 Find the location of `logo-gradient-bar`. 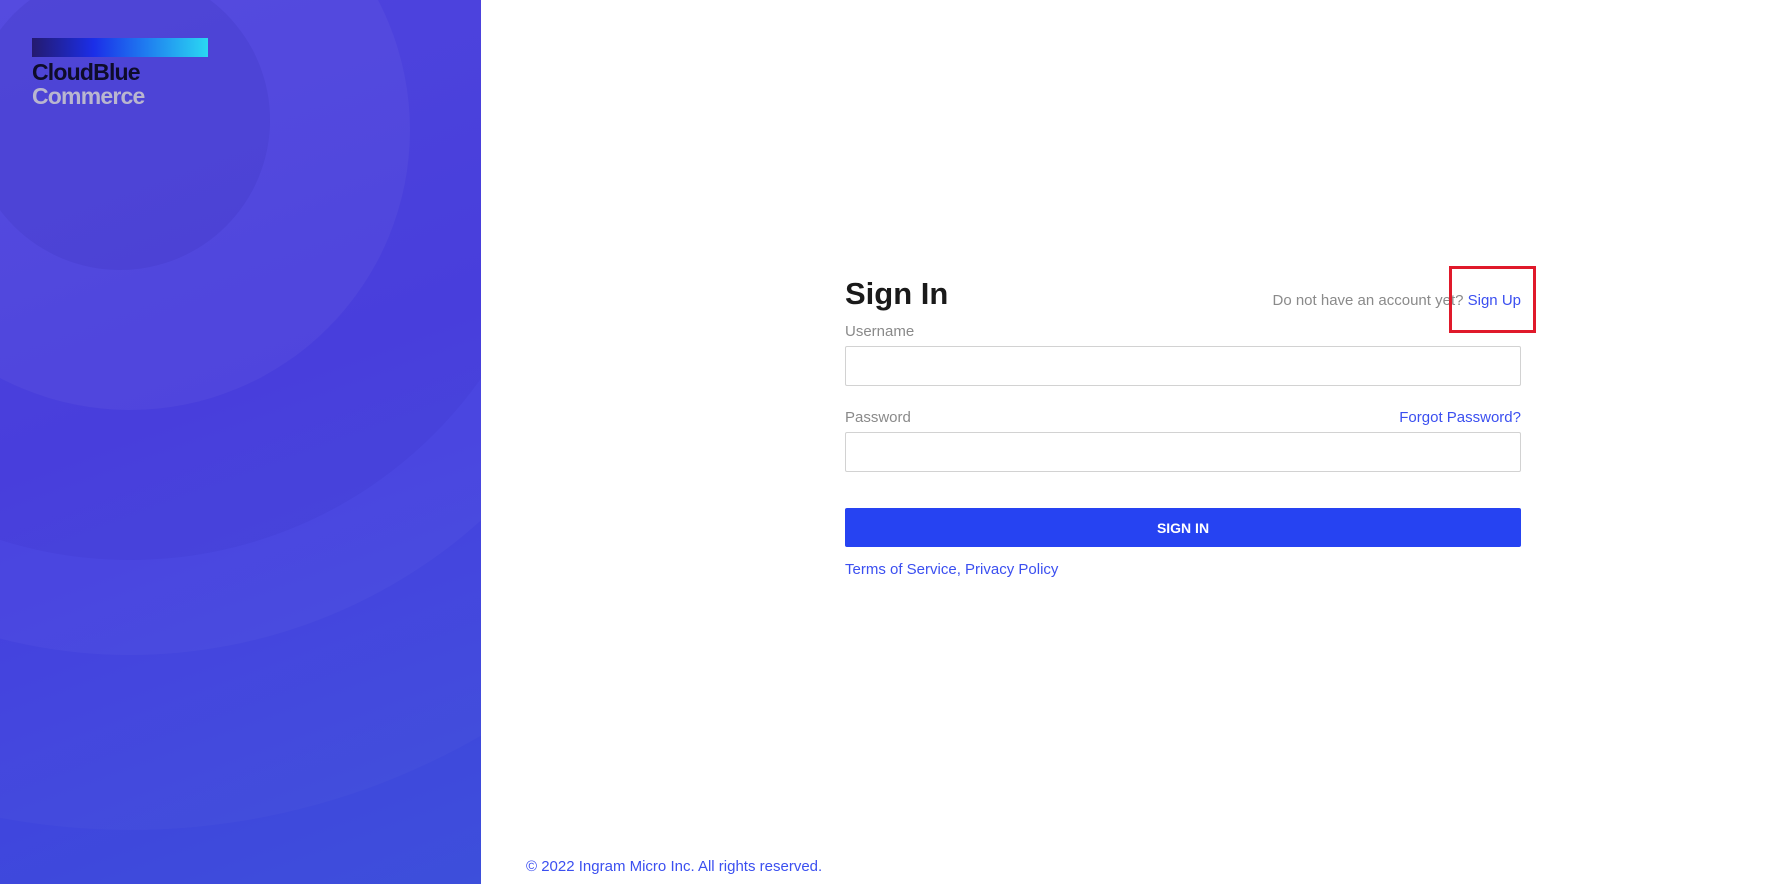

logo-gradient-bar is located at coordinates (120, 47).